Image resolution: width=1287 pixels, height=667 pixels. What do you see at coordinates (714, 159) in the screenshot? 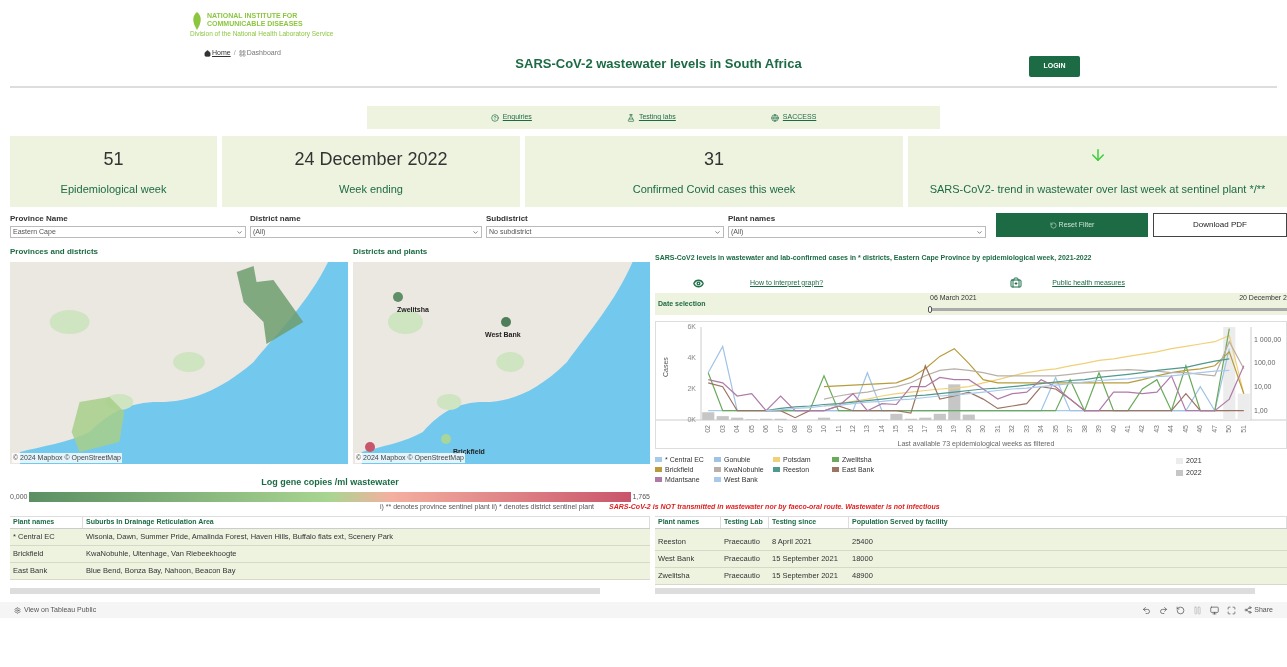
I see `kpi-value: 31` at bounding box center [714, 159].